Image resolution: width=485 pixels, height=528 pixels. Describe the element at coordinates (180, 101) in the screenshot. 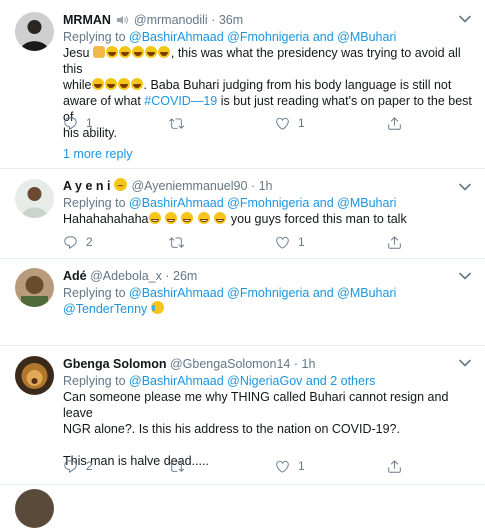

I see `hashtag-link: #COVID—19` at that location.